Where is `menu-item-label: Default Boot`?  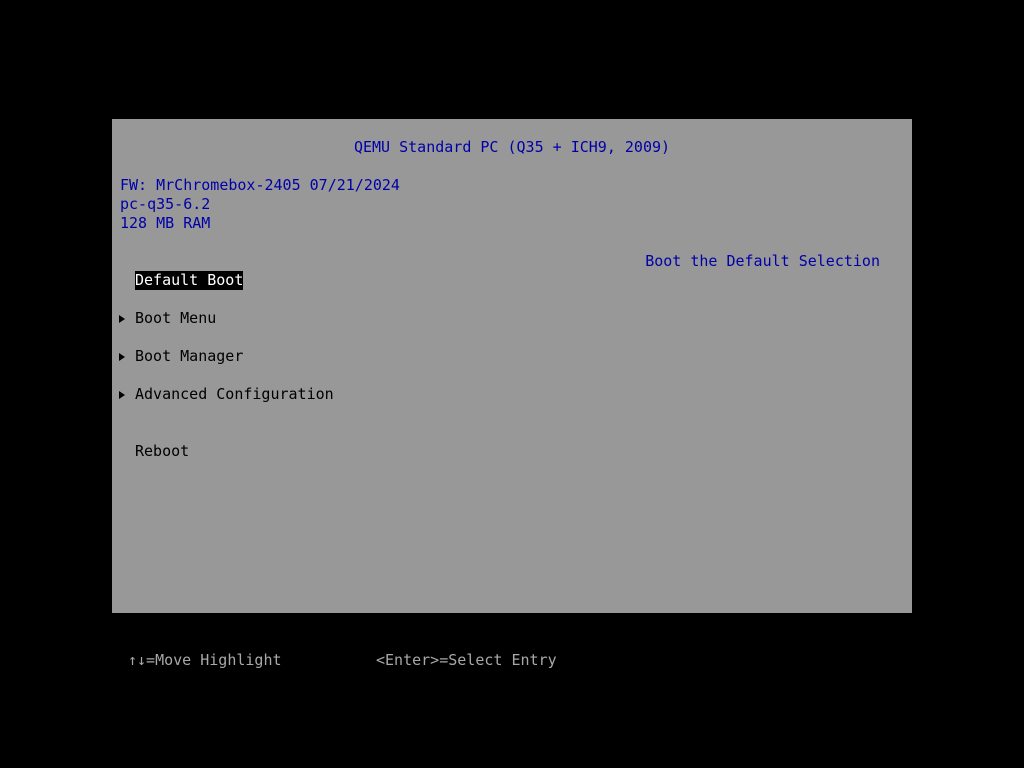
menu-item-label: Default Boot is located at coordinates (189, 280).